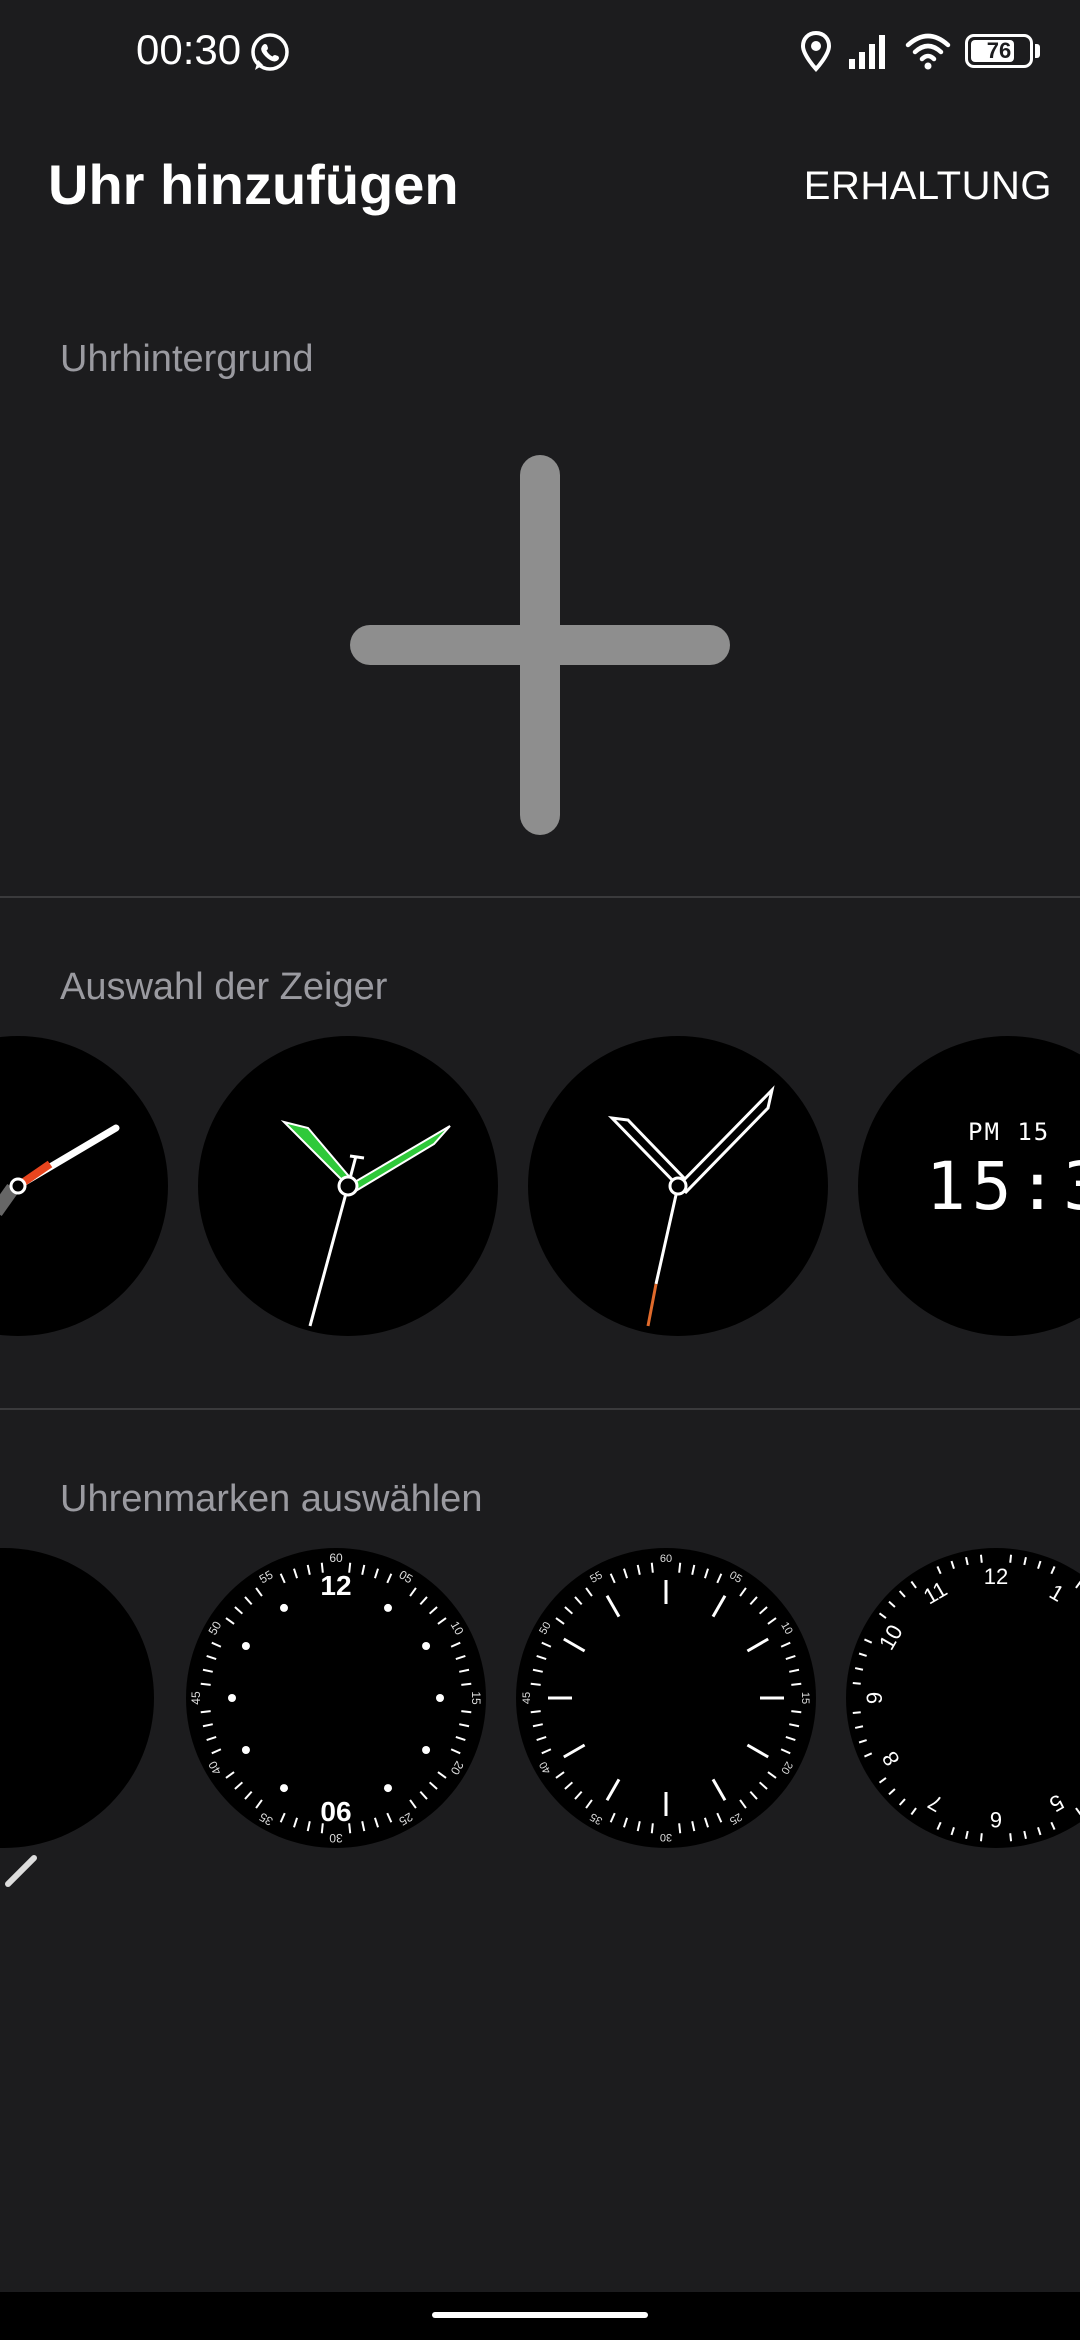 Image resolution: width=1080 pixels, height=2340 pixels. Describe the element at coordinates (874, 1698) in the screenshot. I see `hour-label: 9` at that location.